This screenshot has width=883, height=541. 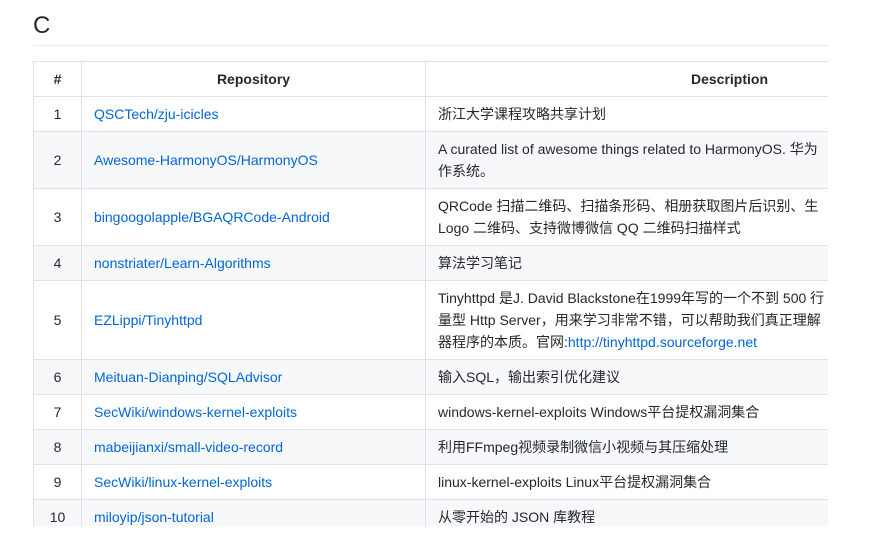 I want to click on description-line-text: linux-kernel-exploits Linux平台提权漏洞集合, so click(x=575, y=482).